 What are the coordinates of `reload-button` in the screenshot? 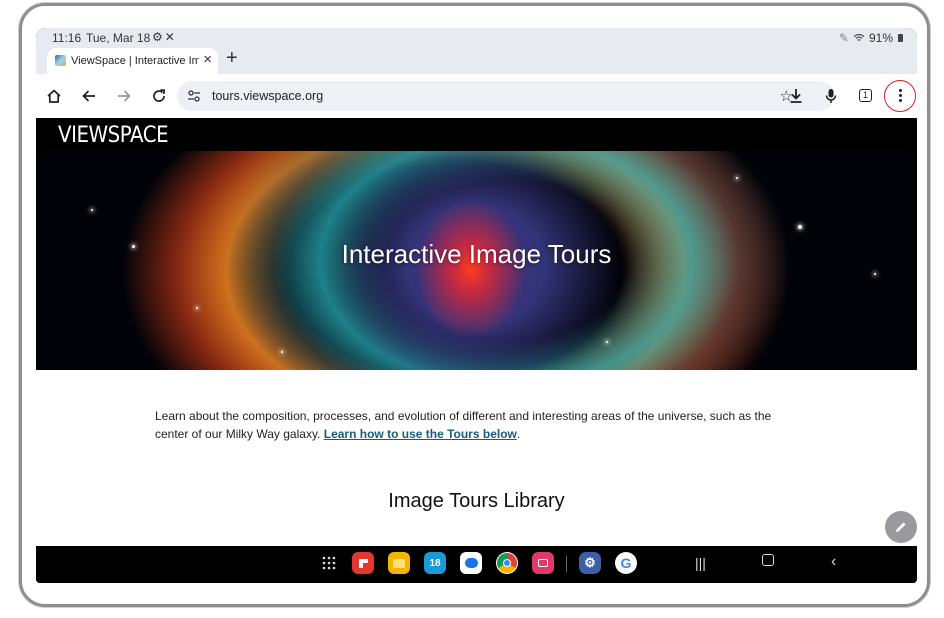 It's located at (159, 96).